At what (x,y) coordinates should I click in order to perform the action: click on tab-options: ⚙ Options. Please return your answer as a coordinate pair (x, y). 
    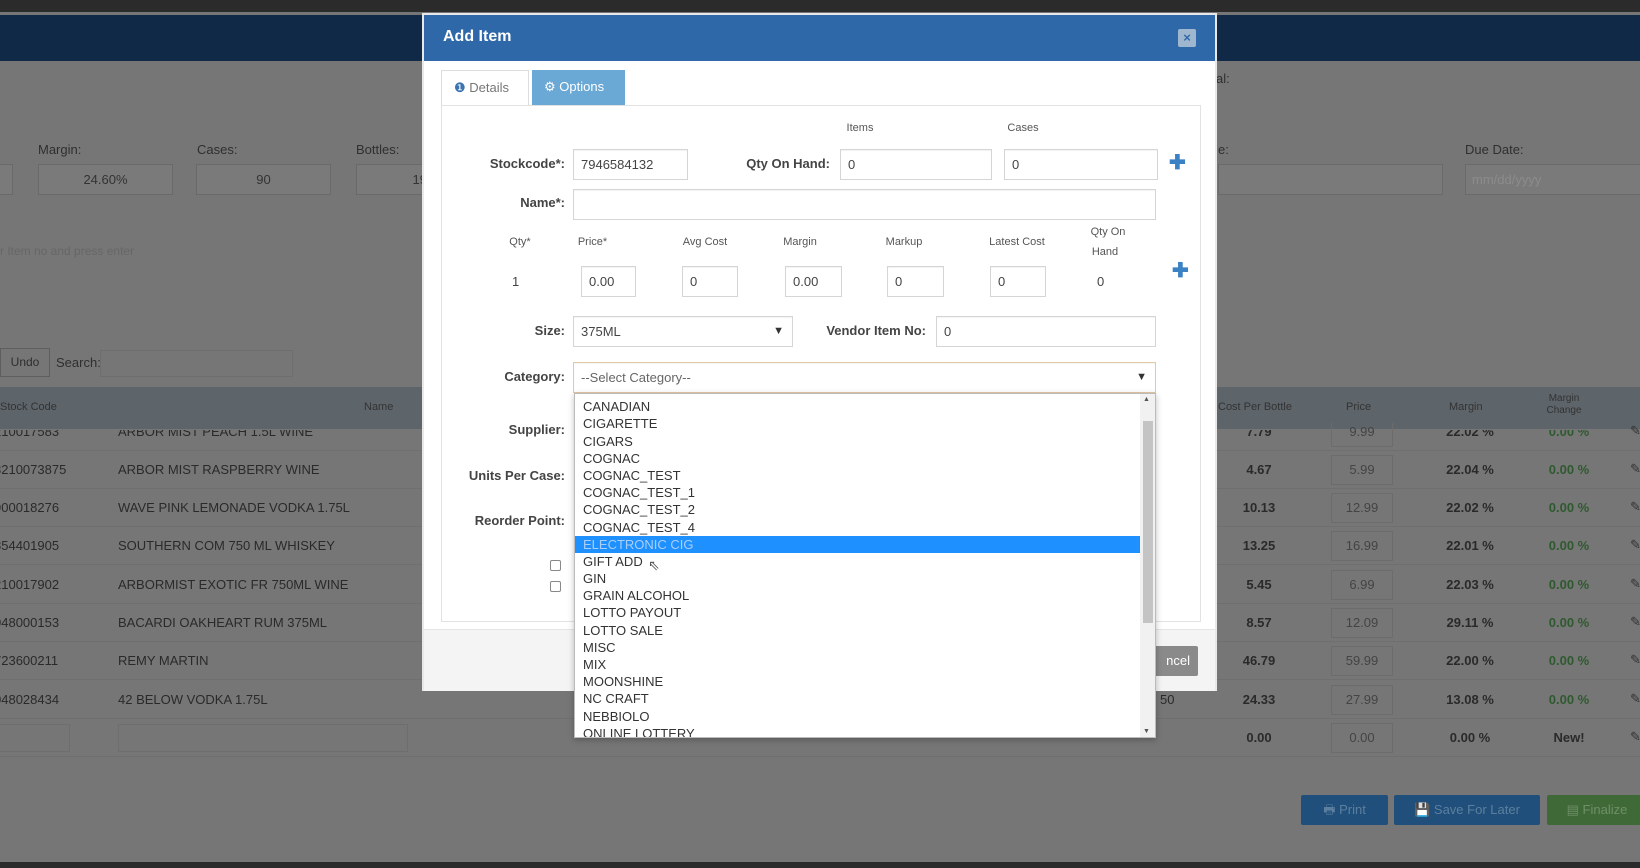
    Looking at the image, I should click on (578, 87).